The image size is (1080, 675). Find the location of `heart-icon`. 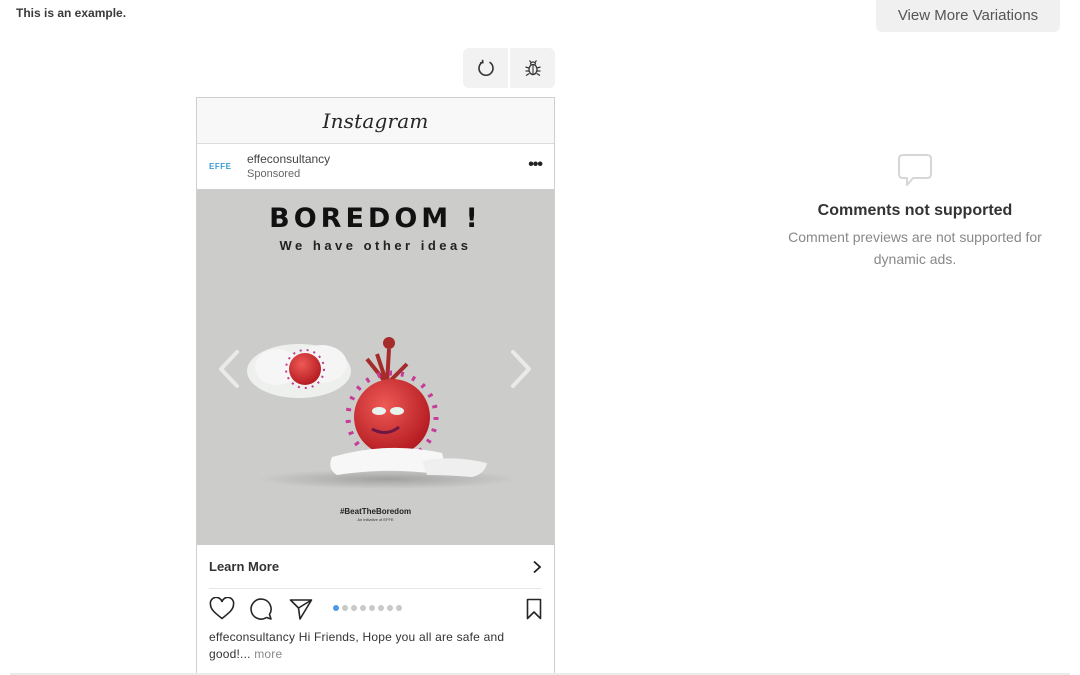

heart-icon is located at coordinates (222, 608).